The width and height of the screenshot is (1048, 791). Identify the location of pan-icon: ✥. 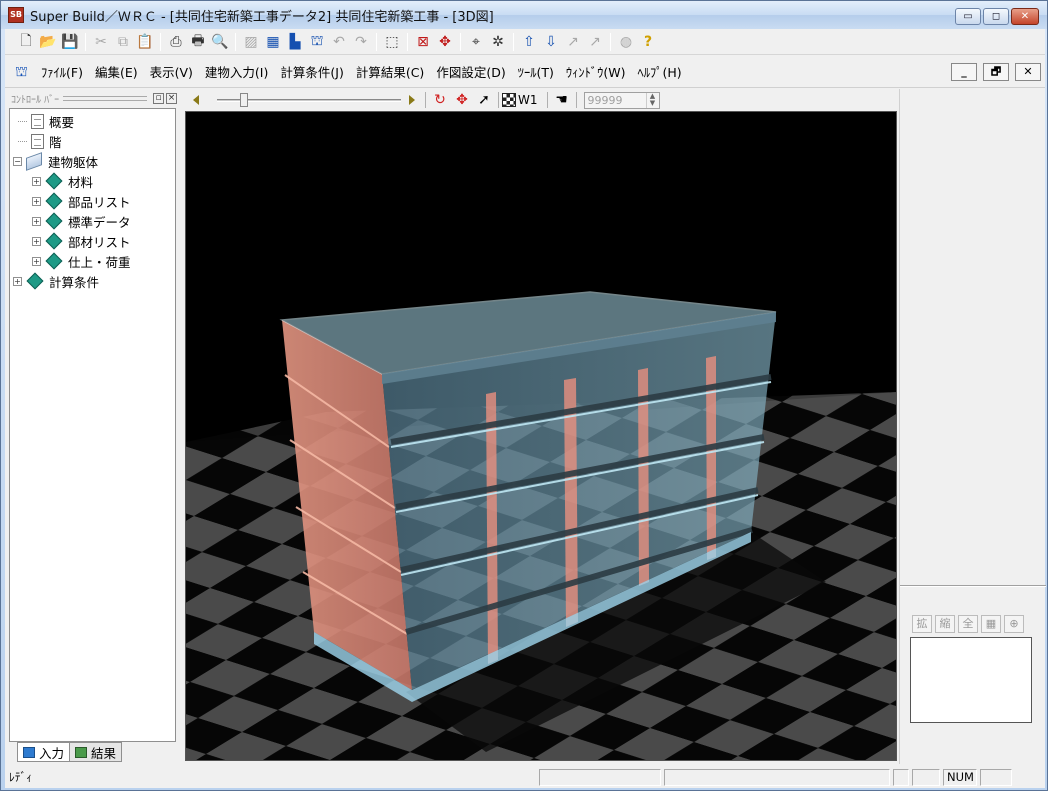
(462, 100).